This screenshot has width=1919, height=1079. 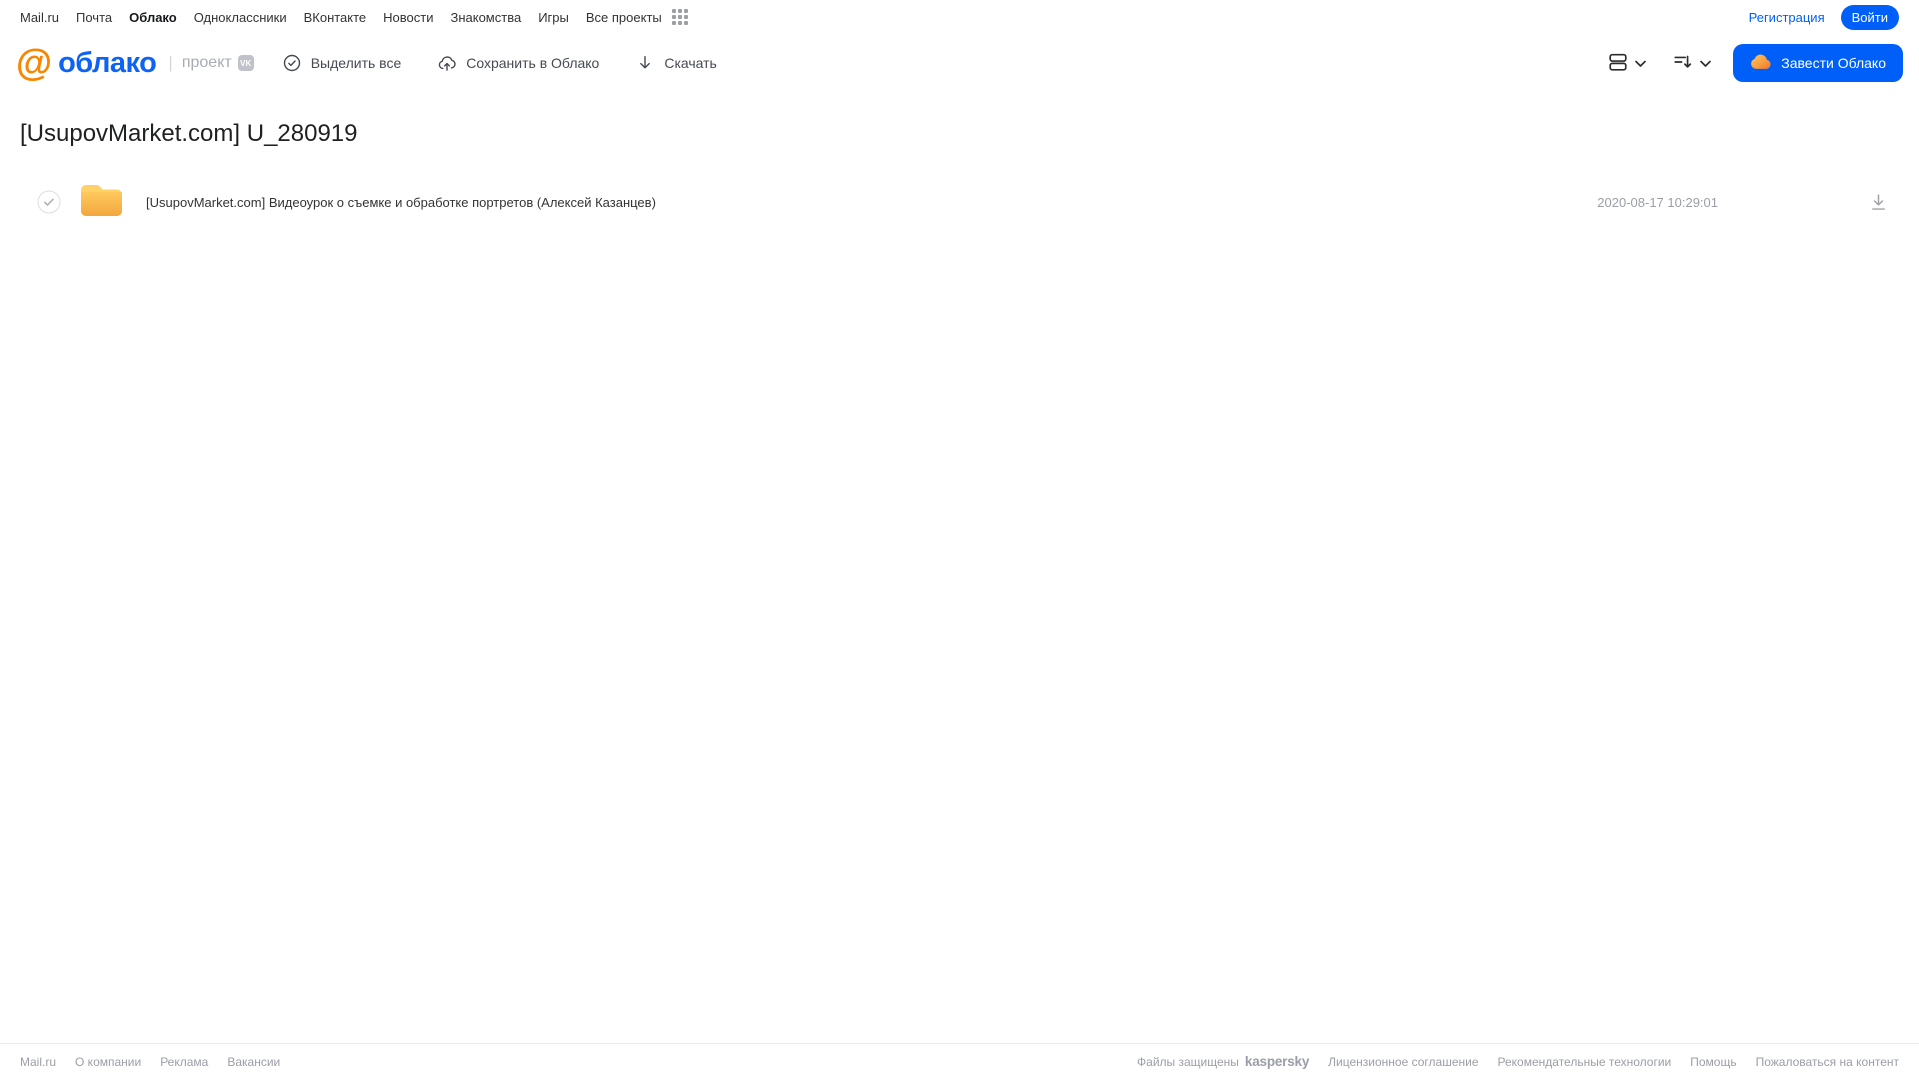 What do you see at coordinates (1657, 202) in the screenshot?
I see `file-modified-date: 2020-08-17 10:29:01` at bounding box center [1657, 202].